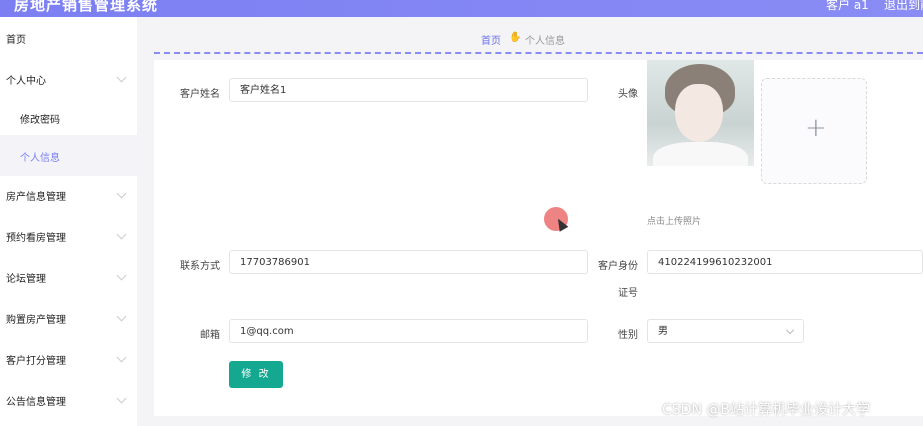  I want to click on sidebar-item-personal-center: 个人中心, so click(68, 78).